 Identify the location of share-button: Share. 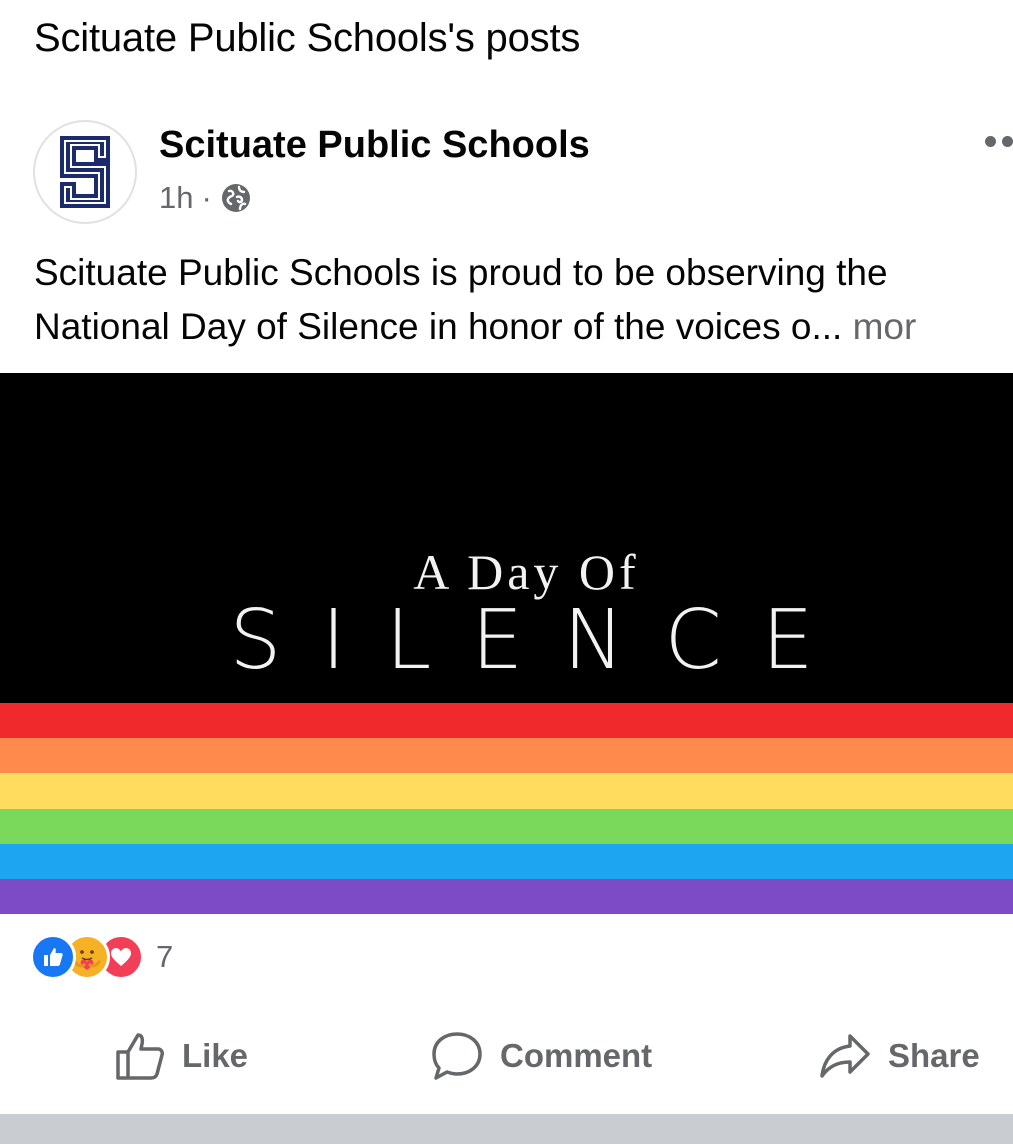
(899, 1056).